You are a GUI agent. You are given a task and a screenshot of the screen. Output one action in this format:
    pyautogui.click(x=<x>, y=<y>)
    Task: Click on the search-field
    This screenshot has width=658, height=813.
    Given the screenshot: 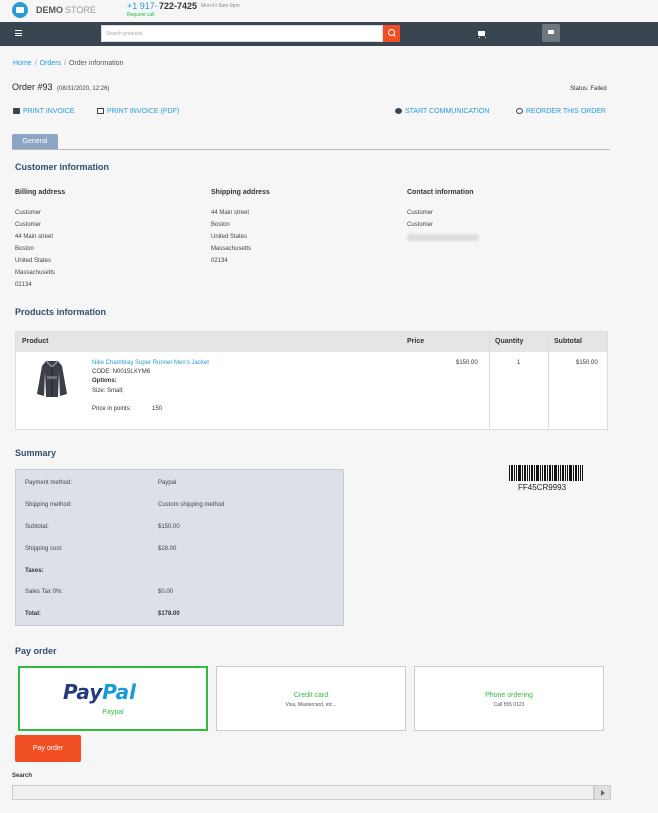 What is the action you would take?
    pyautogui.click(x=242, y=33)
    